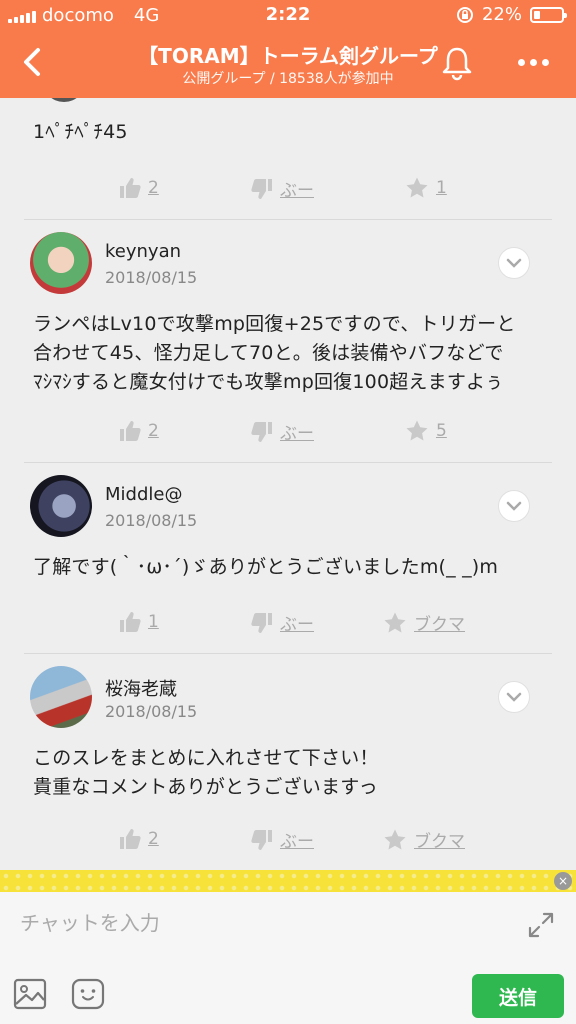 The height and width of the screenshot is (1024, 576). I want to click on bell-icon, so click(457, 63).